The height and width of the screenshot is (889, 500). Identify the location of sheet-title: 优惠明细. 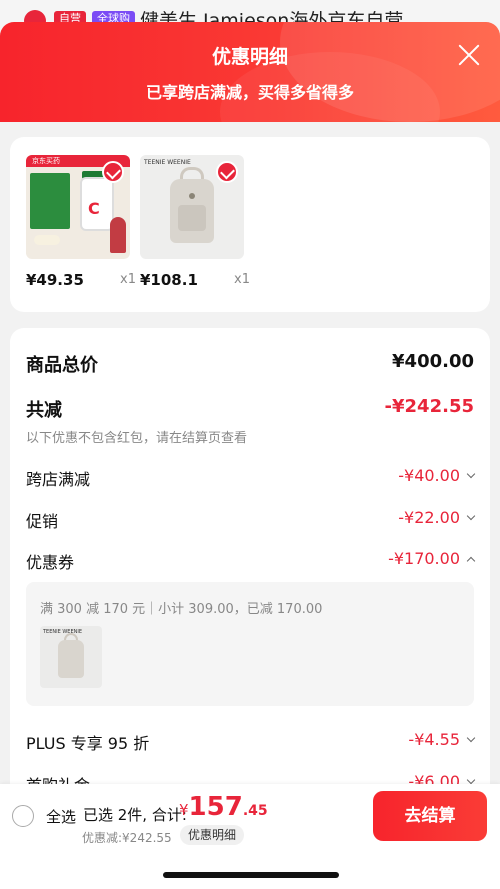
(249, 57).